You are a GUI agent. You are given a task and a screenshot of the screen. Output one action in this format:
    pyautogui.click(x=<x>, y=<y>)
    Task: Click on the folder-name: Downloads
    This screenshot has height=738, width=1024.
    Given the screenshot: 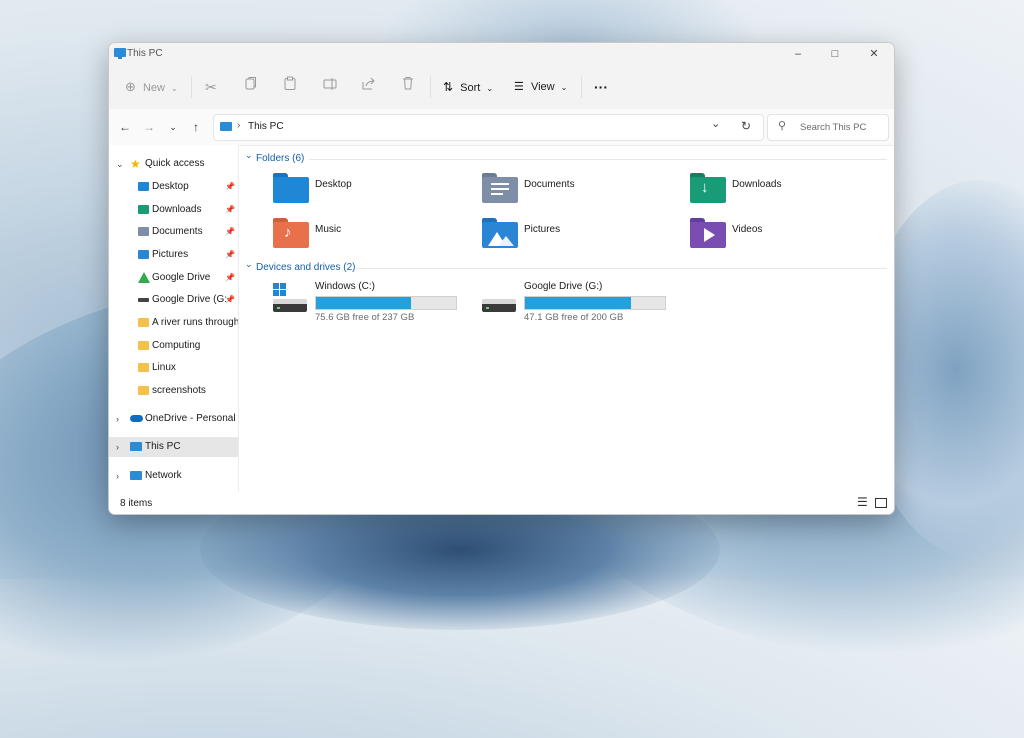 What is the action you would take?
    pyautogui.click(x=757, y=184)
    